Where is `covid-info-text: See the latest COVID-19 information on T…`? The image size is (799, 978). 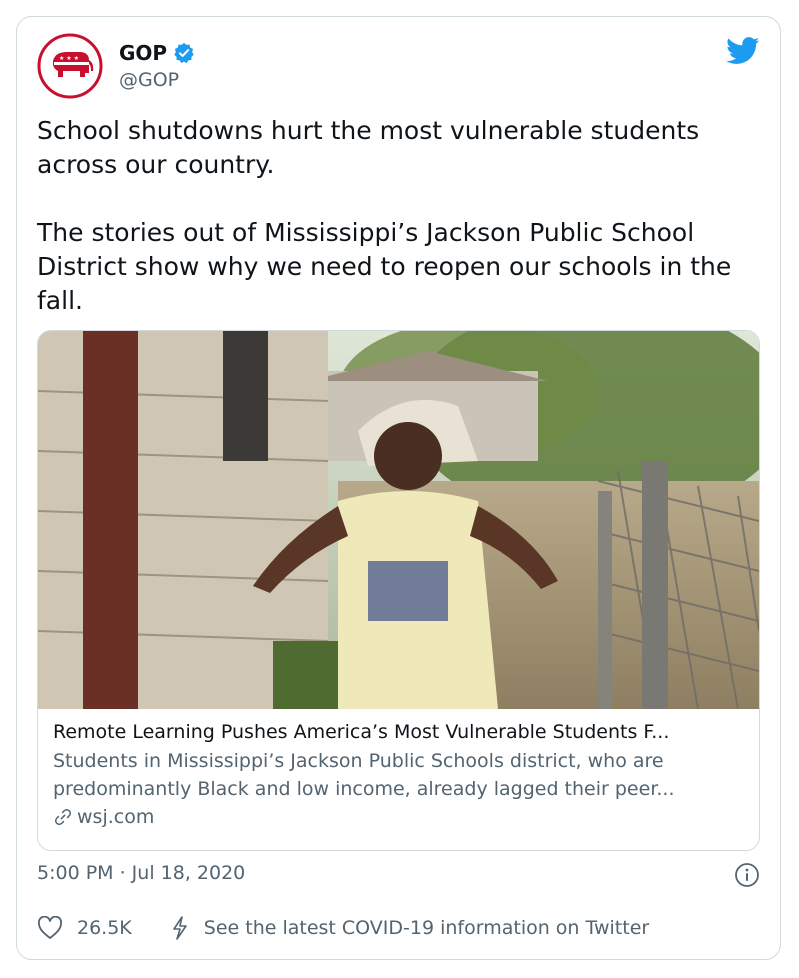
covid-info-text: See the latest COVID-19 information on T… is located at coordinates (426, 928).